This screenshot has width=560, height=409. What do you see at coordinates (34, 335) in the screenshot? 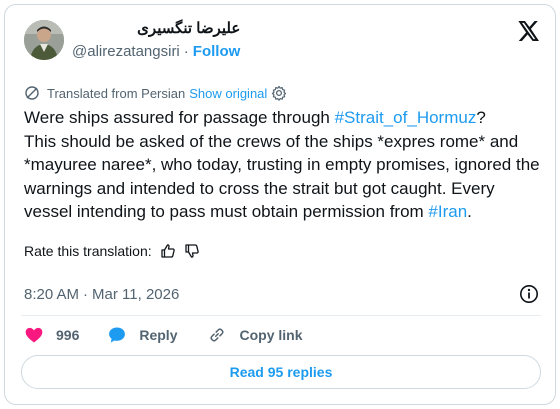
I see `heart-icon` at bounding box center [34, 335].